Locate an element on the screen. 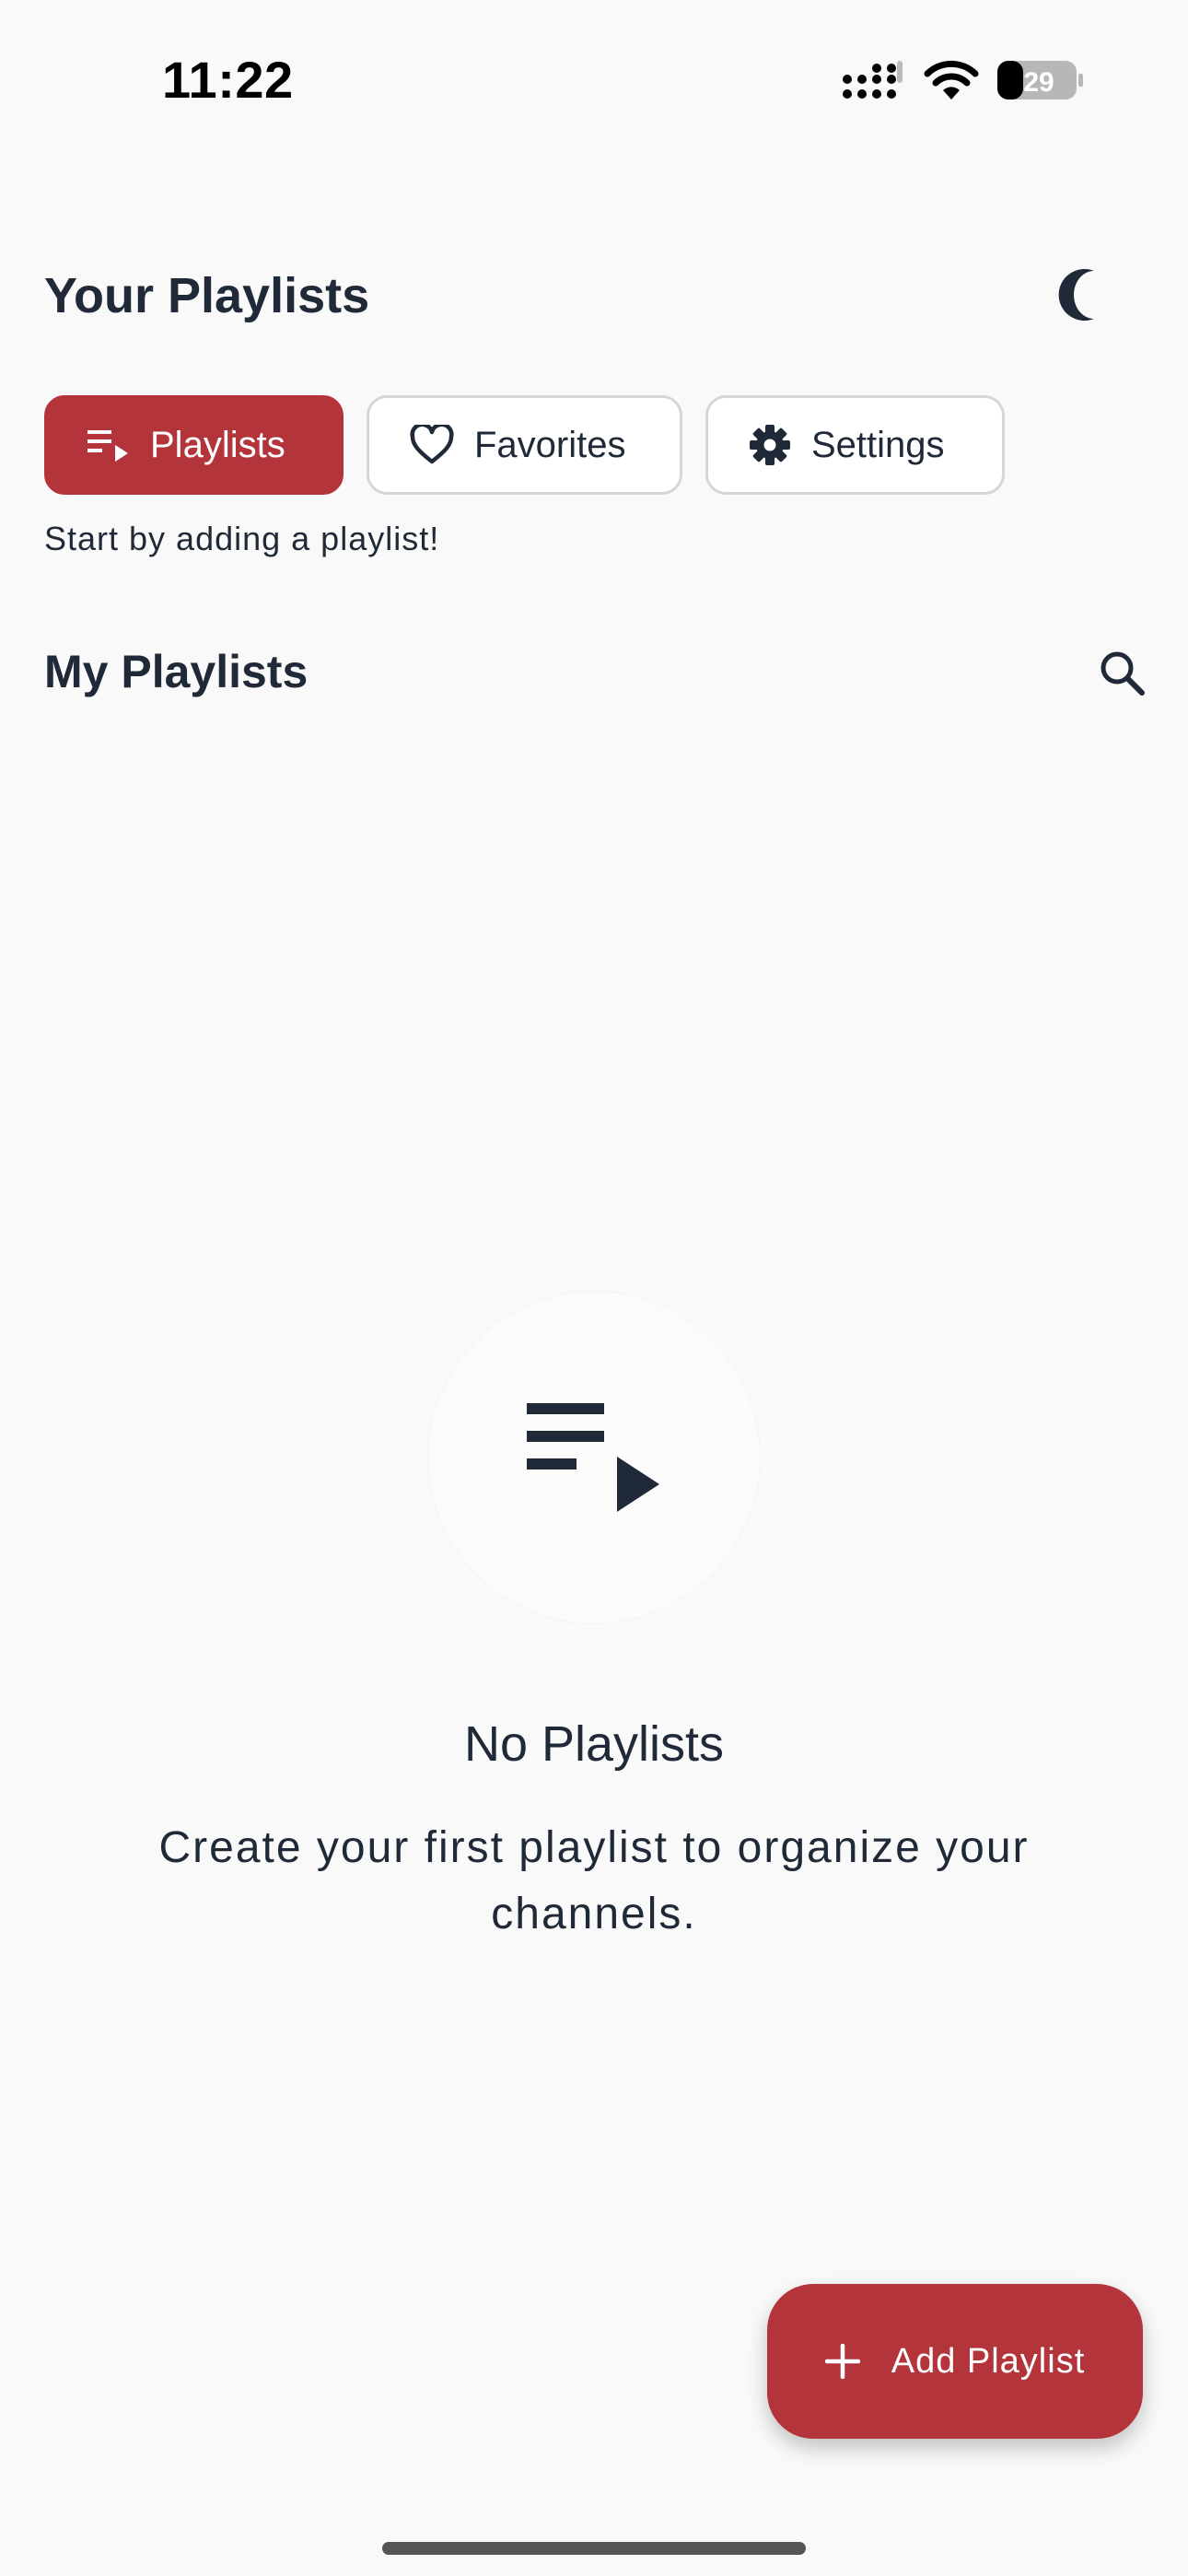 Image resolution: width=1188 pixels, height=2576 pixels. tab-favorites-label: Favorites is located at coordinates (550, 444).